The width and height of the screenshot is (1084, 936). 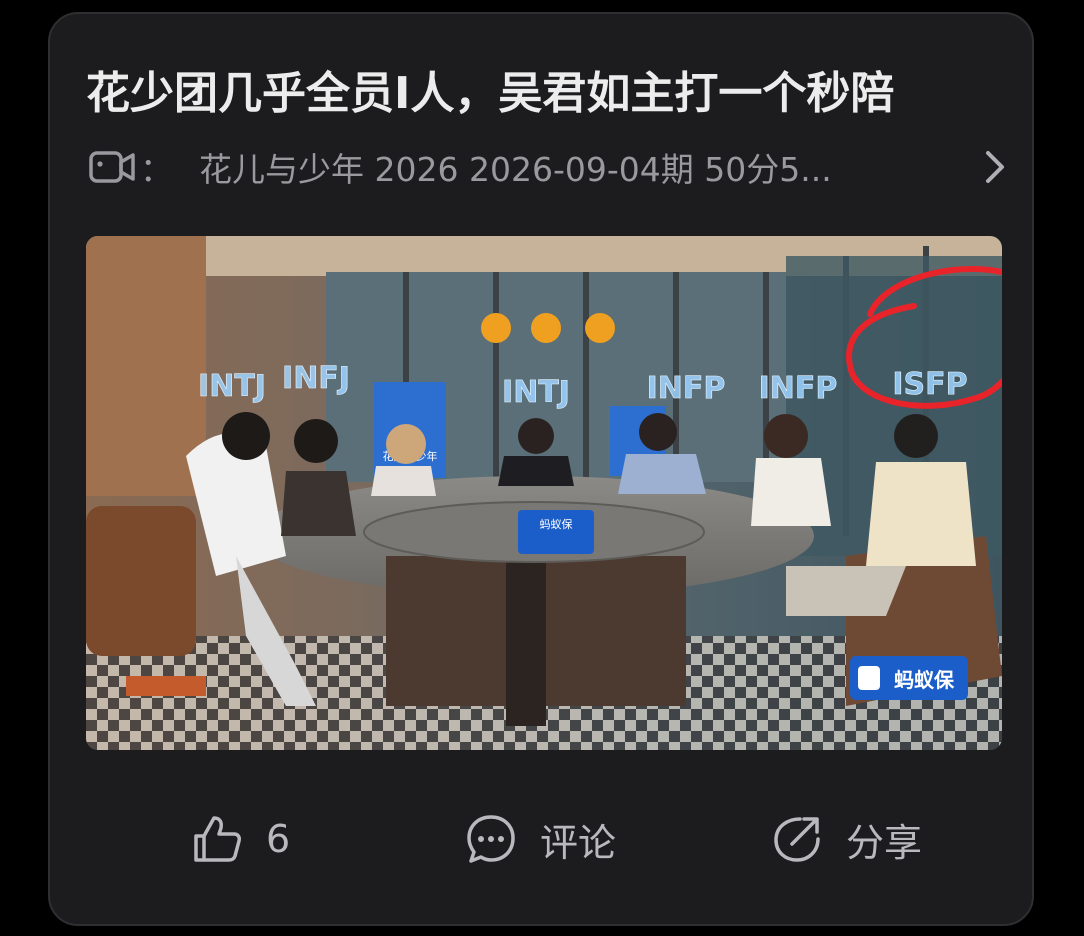 What do you see at coordinates (578, 842) in the screenshot?
I see `comment-label: 评论` at bounding box center [578, 842].